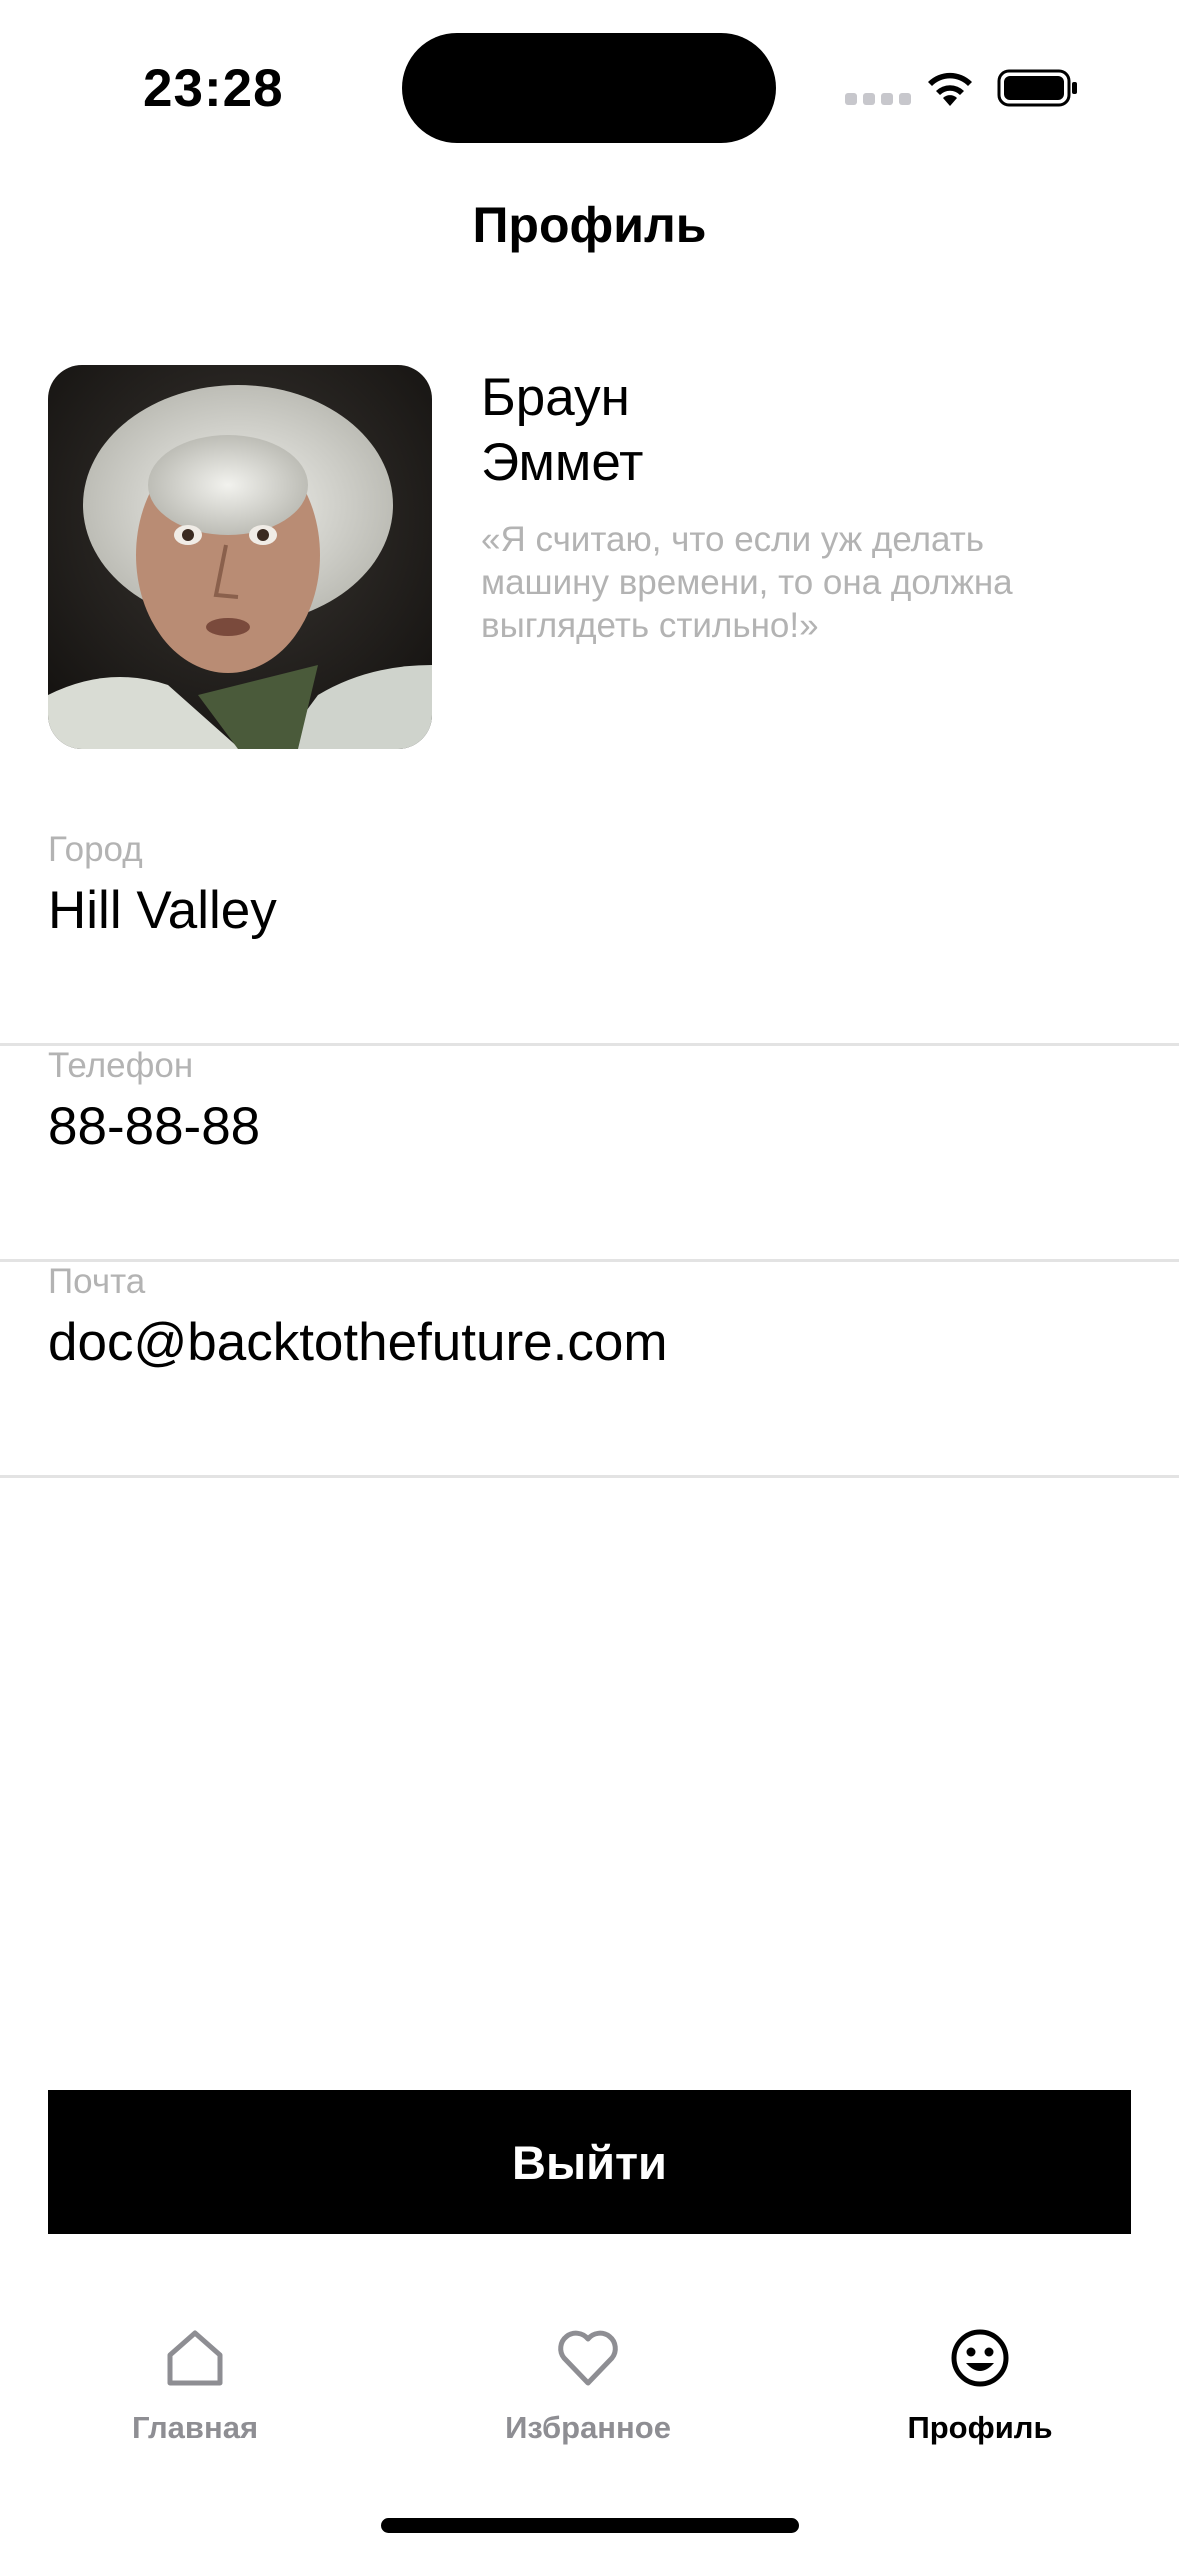 This screenshot has height=2556, width=1179. What do you see at coordinates (980, 2358) in the screenshot?
I see `smiley-icon` at bounding box center [980, 2358].